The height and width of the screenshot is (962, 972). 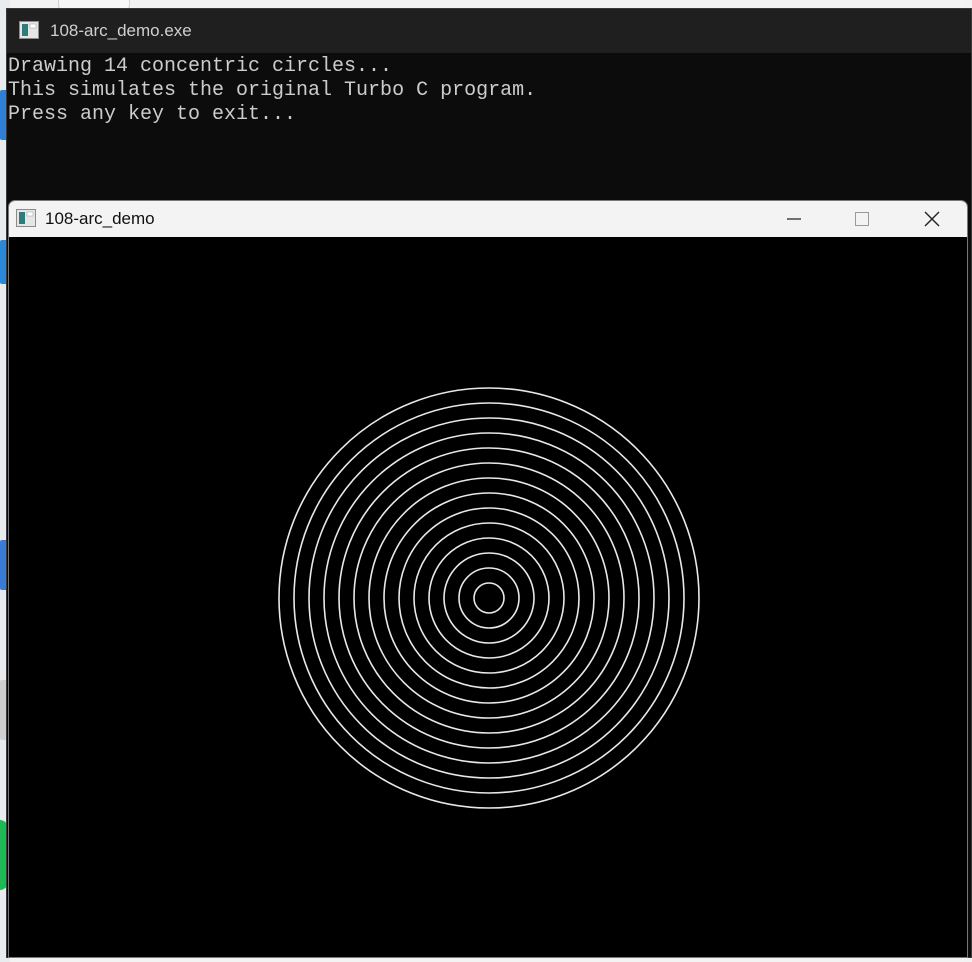 What do you see at coordinates (26, 218) in the screenshot?
I see `app-window-icon` at bounding box center [26, 218].